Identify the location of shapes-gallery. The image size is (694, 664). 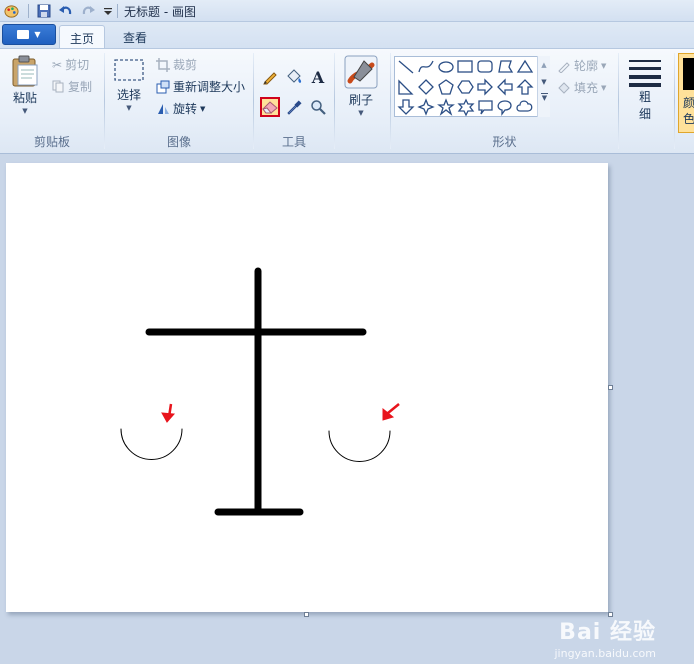
(472, 86).